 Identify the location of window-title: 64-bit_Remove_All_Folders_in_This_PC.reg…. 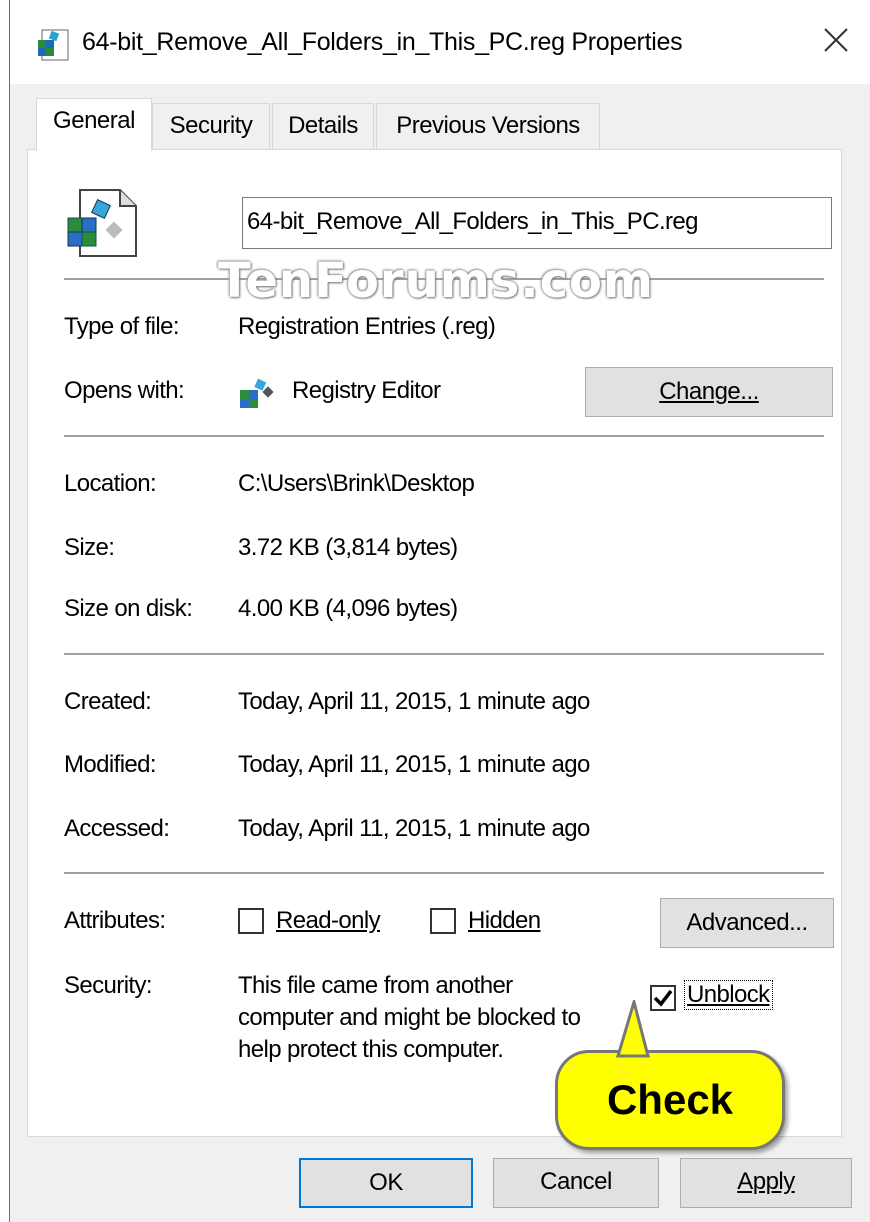
(382, 42).